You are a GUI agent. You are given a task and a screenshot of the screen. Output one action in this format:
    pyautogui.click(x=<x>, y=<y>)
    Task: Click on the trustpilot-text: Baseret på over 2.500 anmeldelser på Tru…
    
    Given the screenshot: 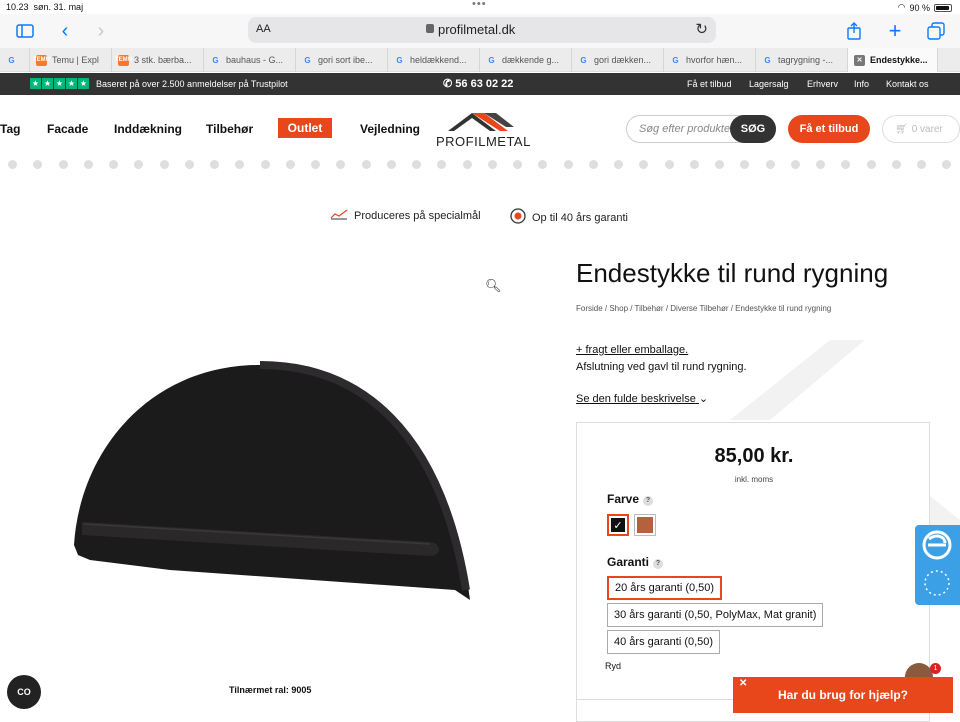 What is the action you would take?
    pyautogui.click(x=192, y=84)
    